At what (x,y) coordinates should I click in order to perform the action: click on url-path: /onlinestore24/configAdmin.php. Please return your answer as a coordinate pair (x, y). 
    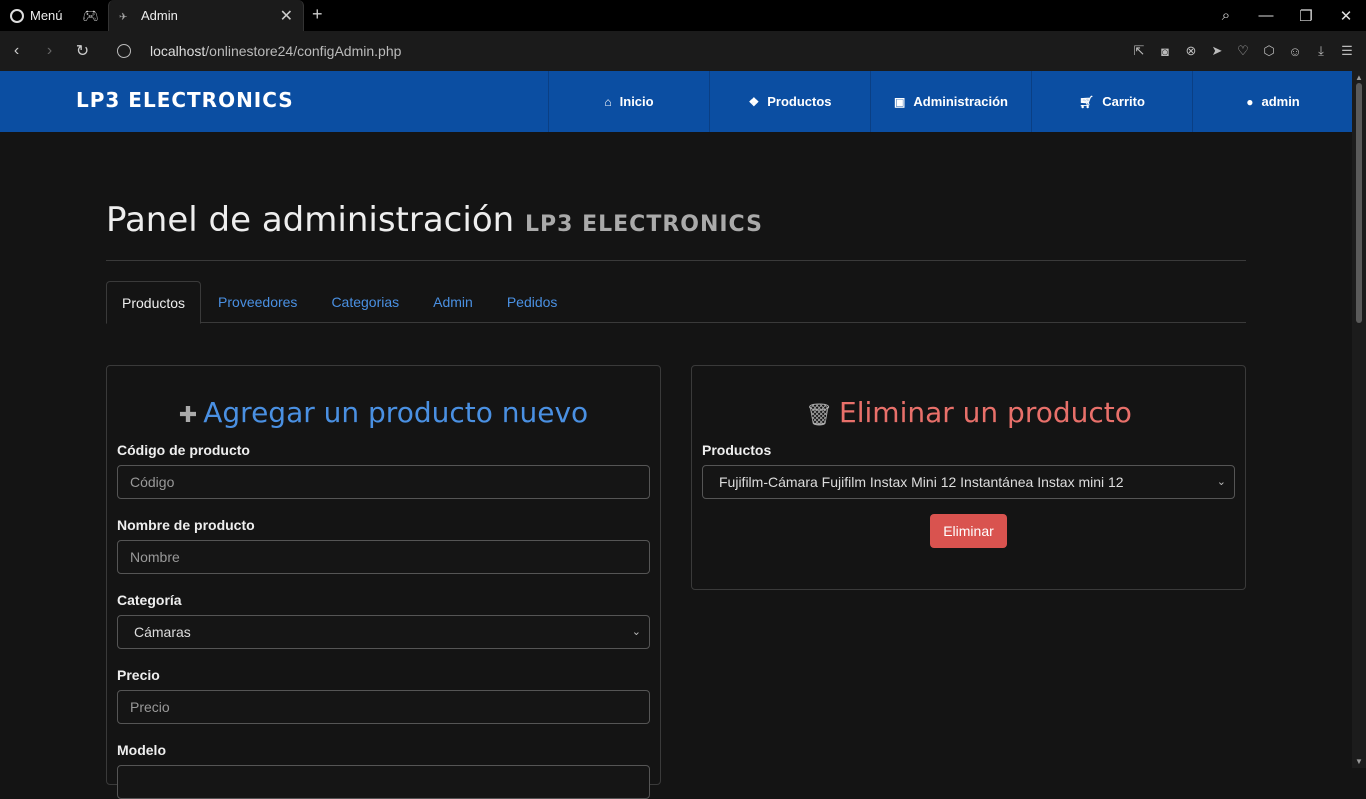
    Looking at the image, I should click on (303, 51).